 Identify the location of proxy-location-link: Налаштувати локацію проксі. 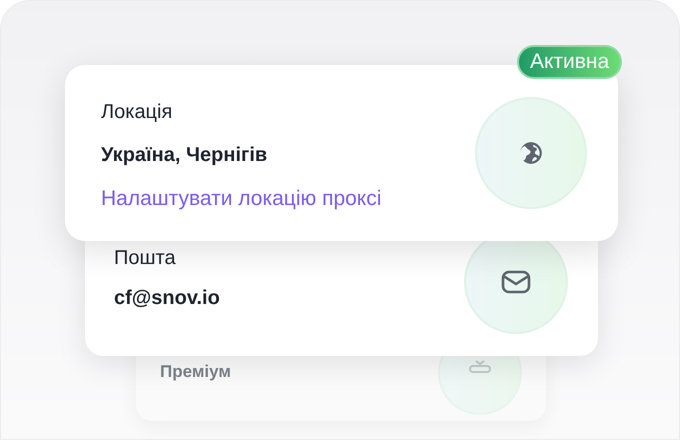
(241, 199).